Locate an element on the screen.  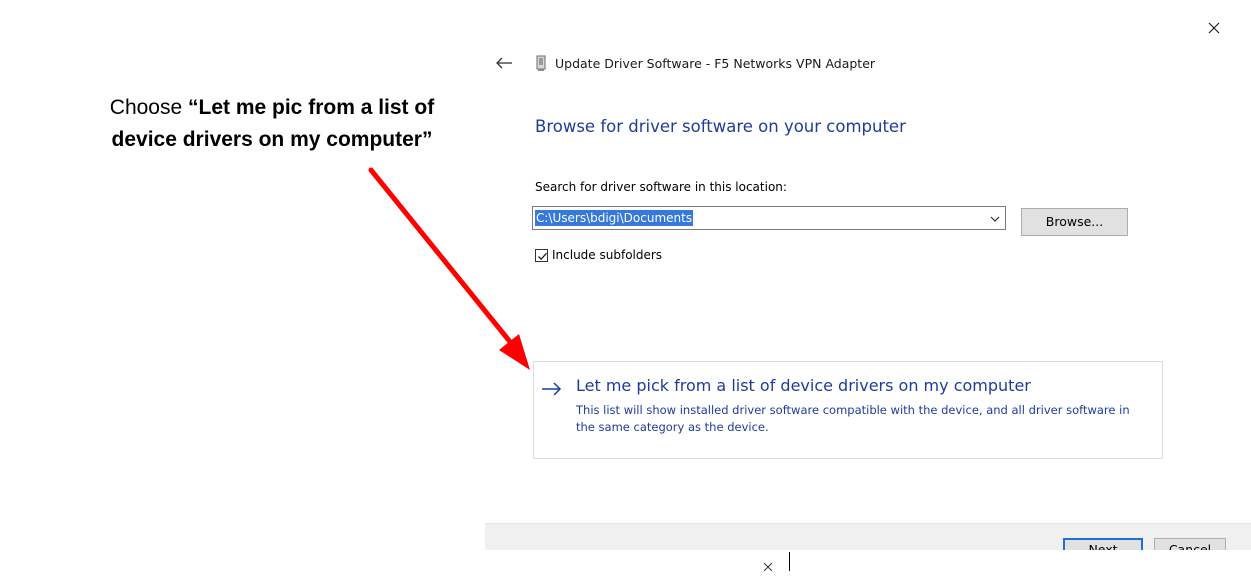
back-arrow-icon is located at coordinates (505, 63).